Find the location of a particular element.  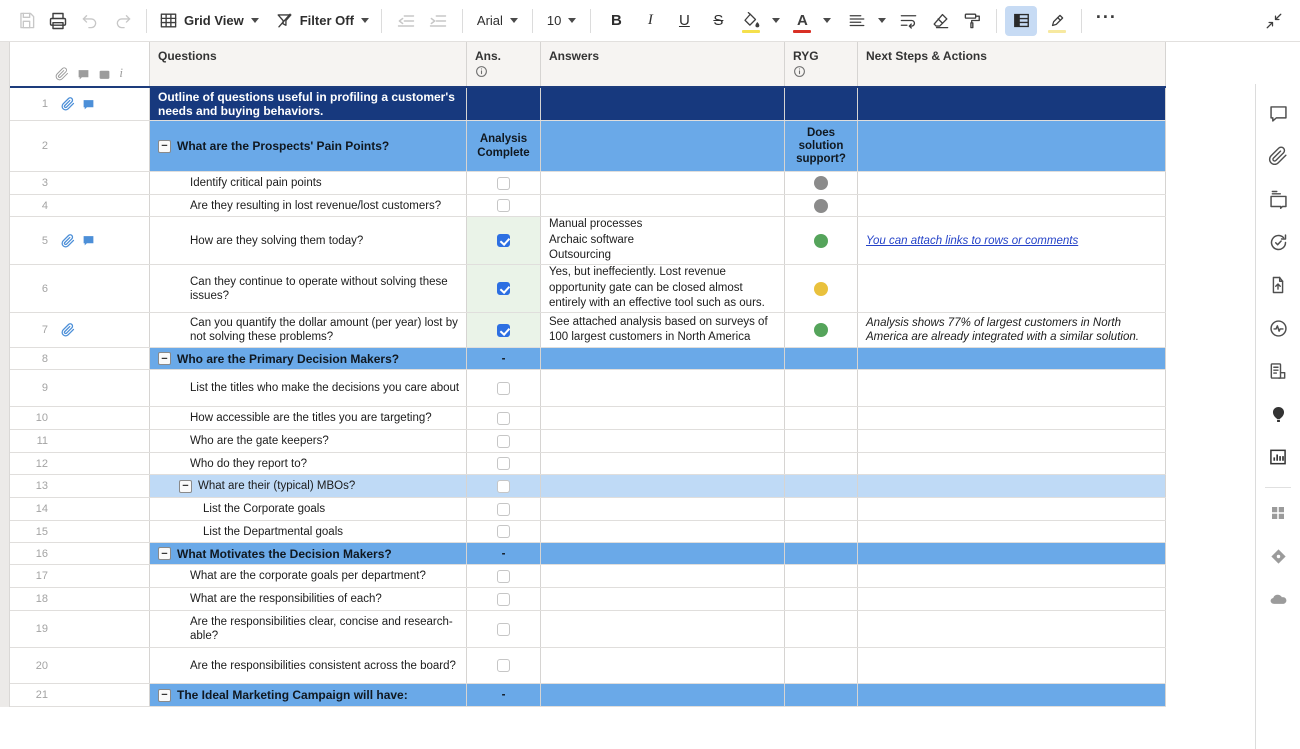

row-number: 14 is located at coordinates (29, 509).